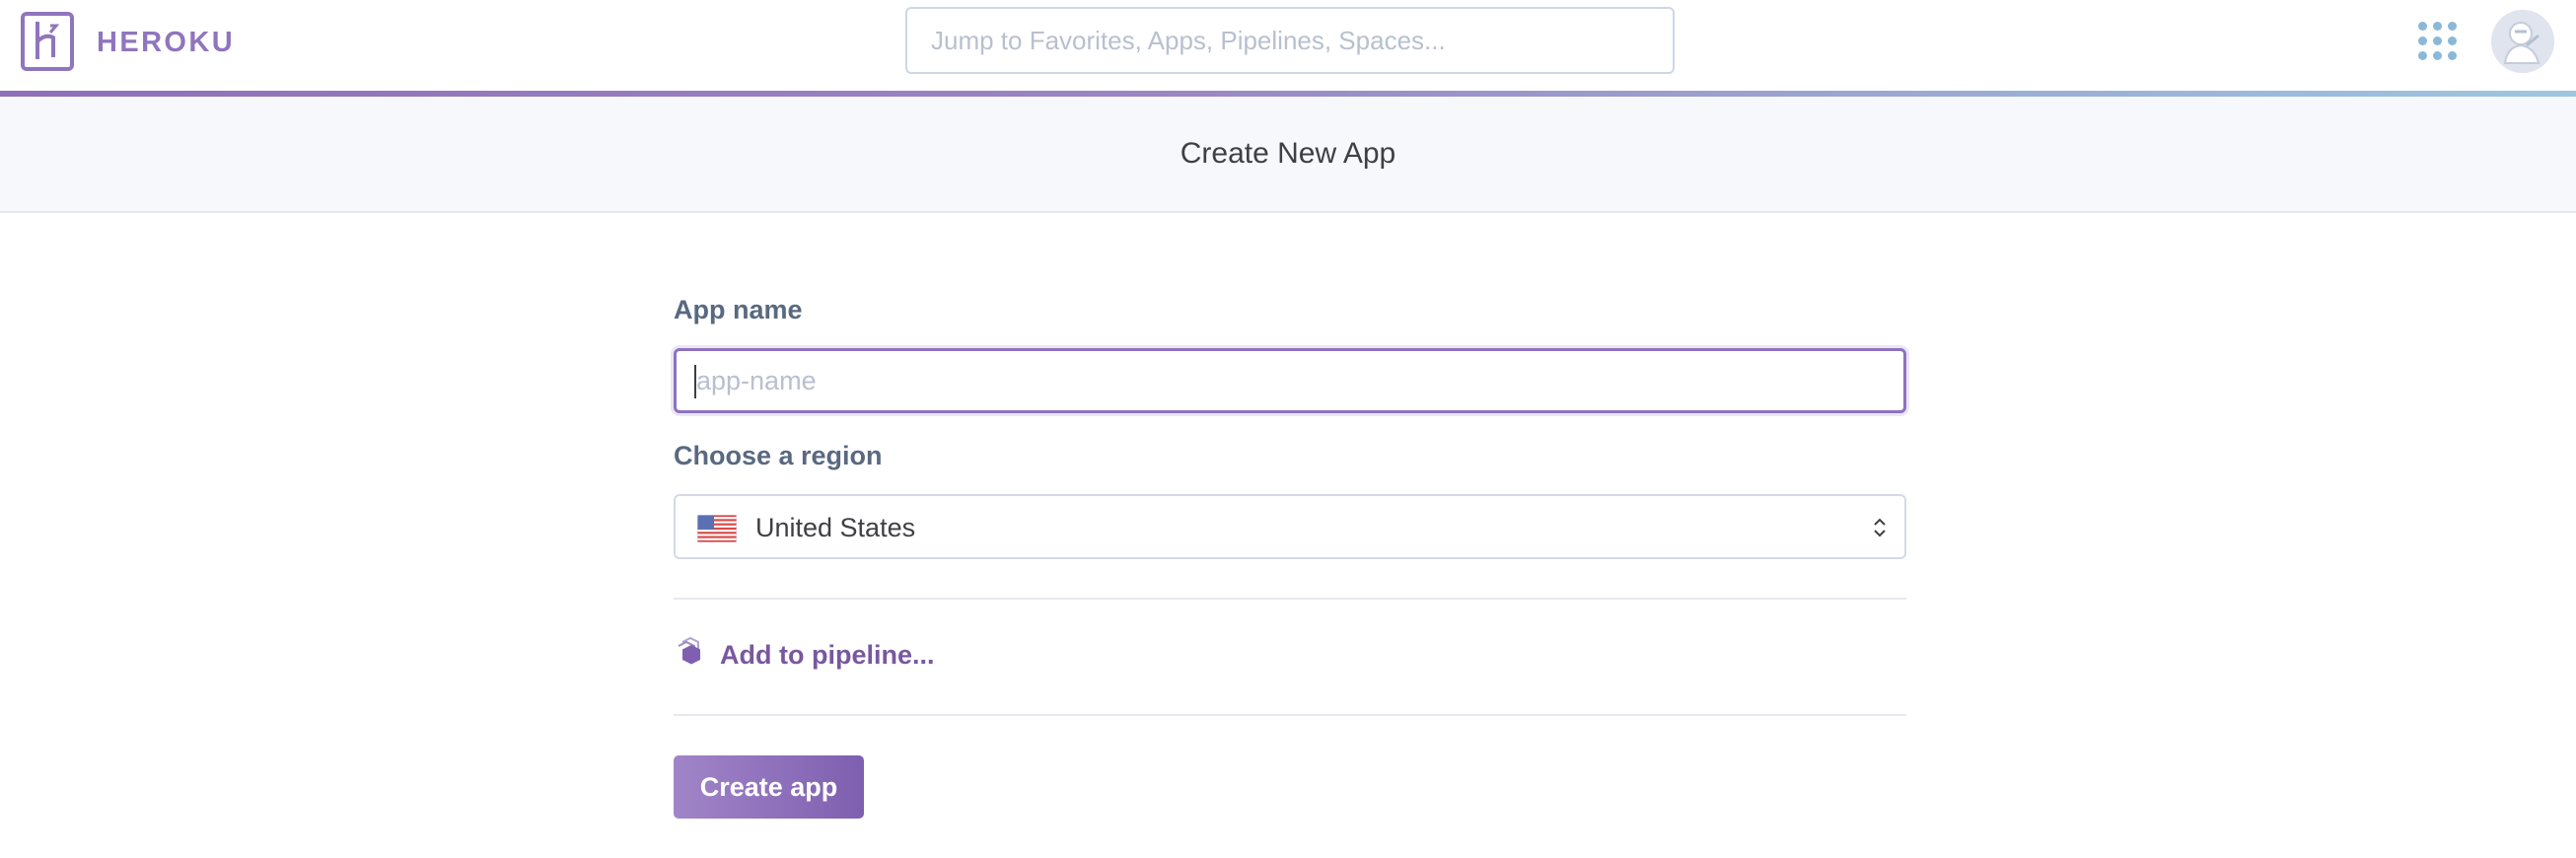 Image resolution: width=2576 pixels, height=858 pixels. I want to click on heroku-logo-icon, so click(47, 41).